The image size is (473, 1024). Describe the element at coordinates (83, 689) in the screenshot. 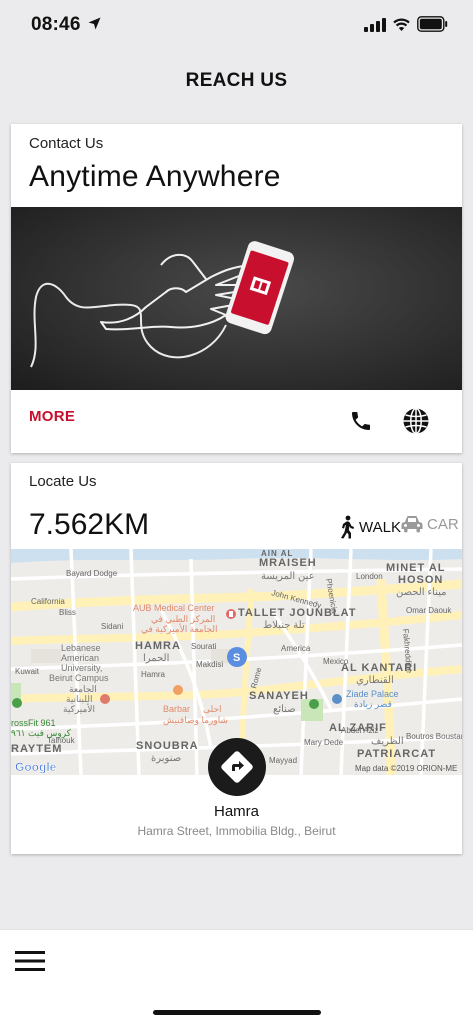

I see `map-label-lau-ar1: الجامعة` at that location.